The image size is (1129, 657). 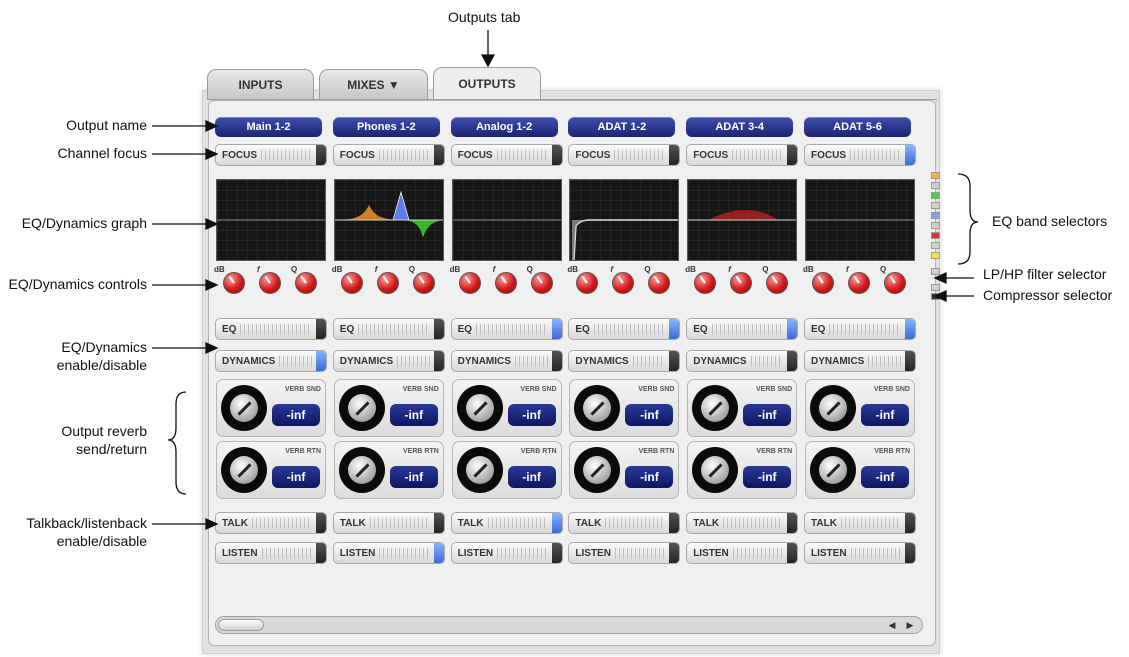 I want to click on output-name: Analog 1-2, so click(x=504, y=127).